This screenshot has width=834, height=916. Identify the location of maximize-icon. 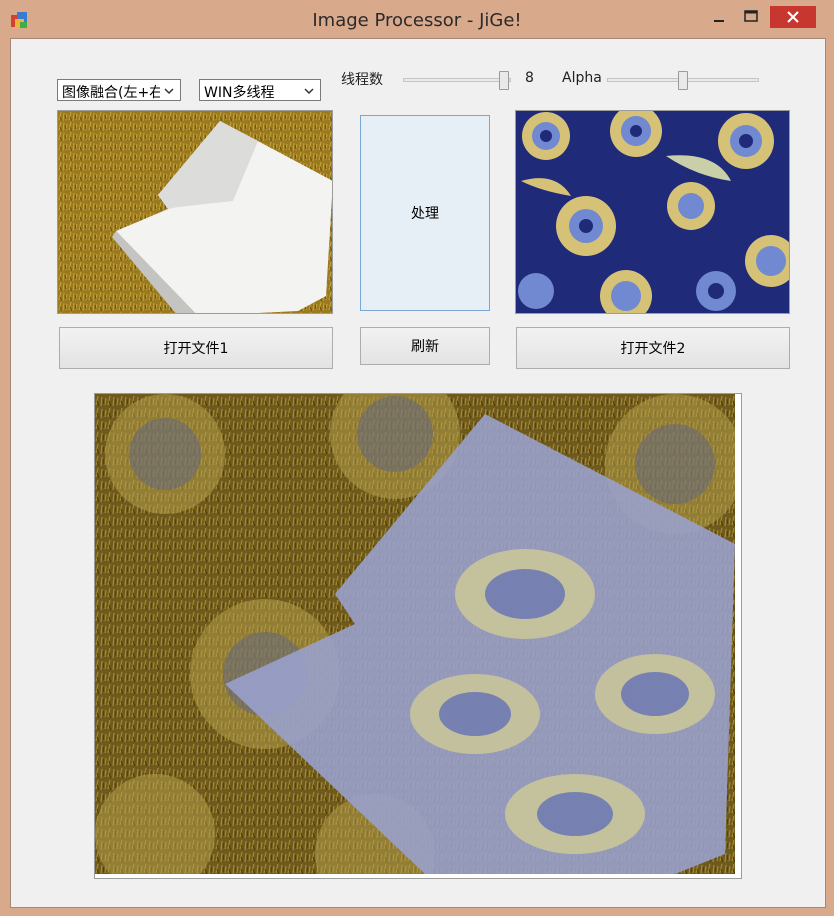
(751, 16).